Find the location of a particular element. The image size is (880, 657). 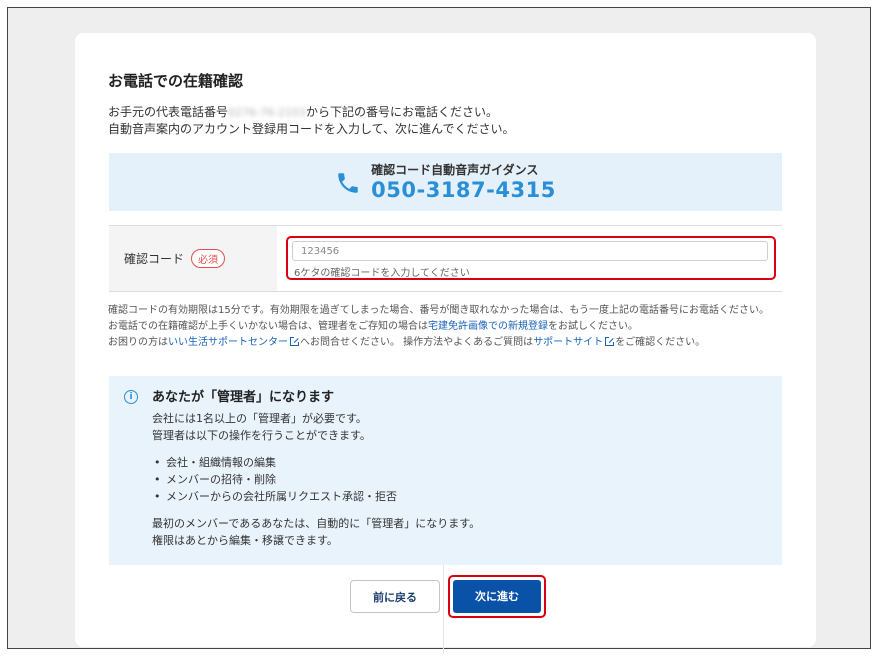

info-icon: i is located at coordinates (131, 397).